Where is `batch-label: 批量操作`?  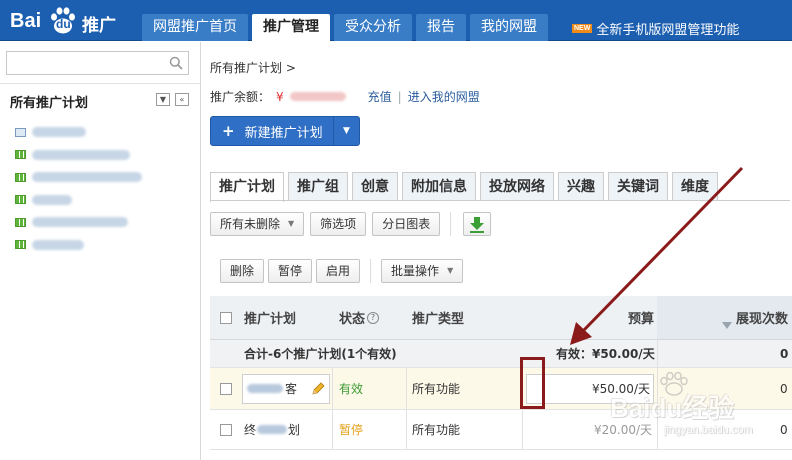
batch-label: 批量操作 is located at coordinates (415, 271).